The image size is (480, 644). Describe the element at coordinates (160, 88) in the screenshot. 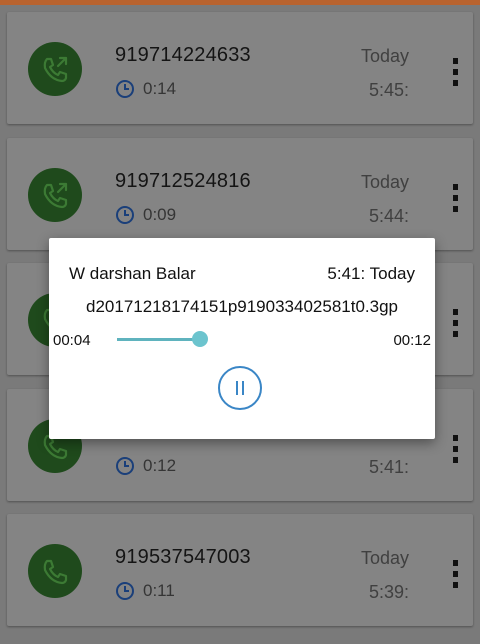

I see `duration-text: 0:14` at that location.